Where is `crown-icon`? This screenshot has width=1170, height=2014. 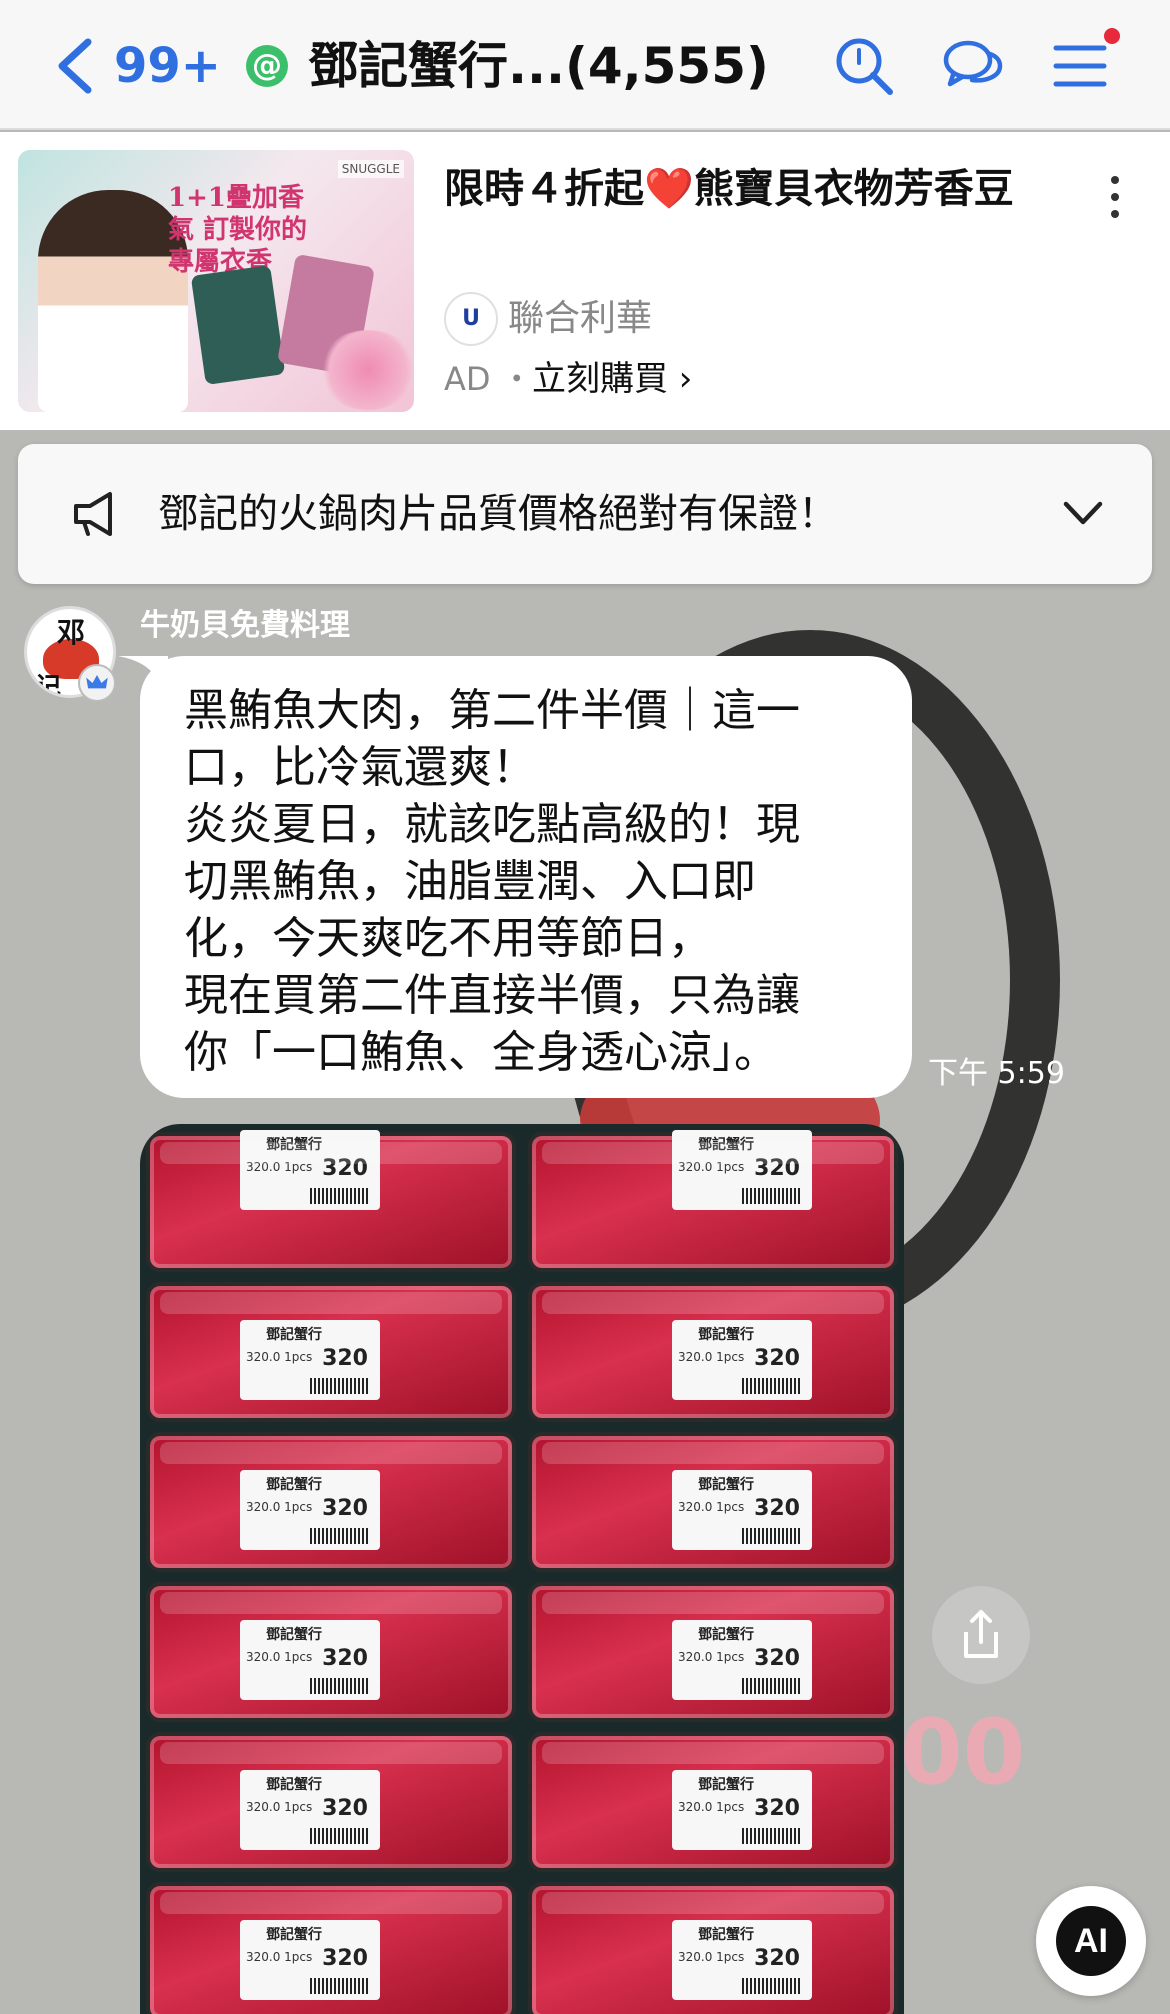 crown-icon is located at coordinates (97, 683).